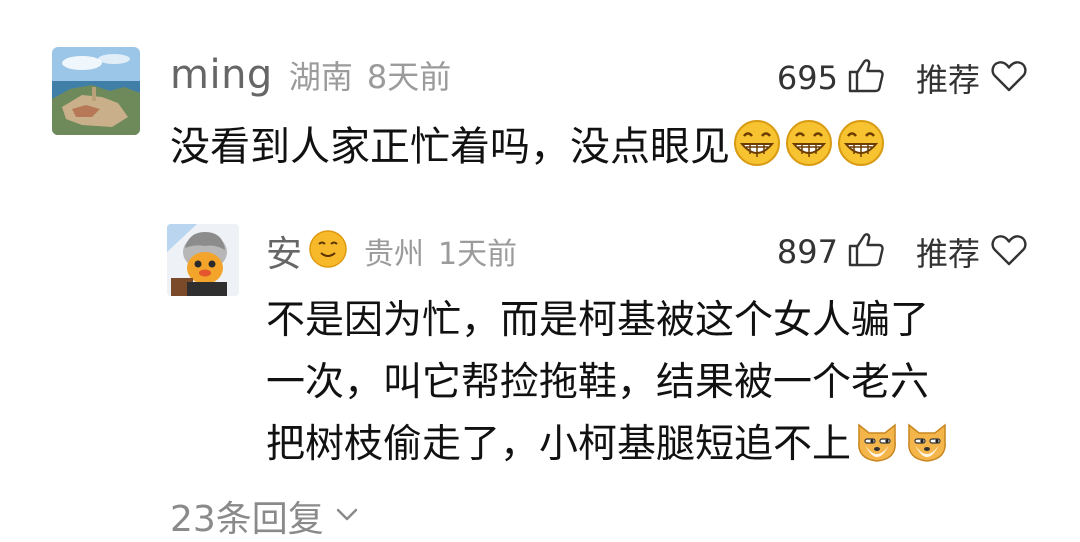 The width and height of the screenshot is (1080, 542). Describe the element at coordinates (450, 147) in the screenshot. I see `comment-body: 没看到人家正忙着吗，没点眼见` at that location.